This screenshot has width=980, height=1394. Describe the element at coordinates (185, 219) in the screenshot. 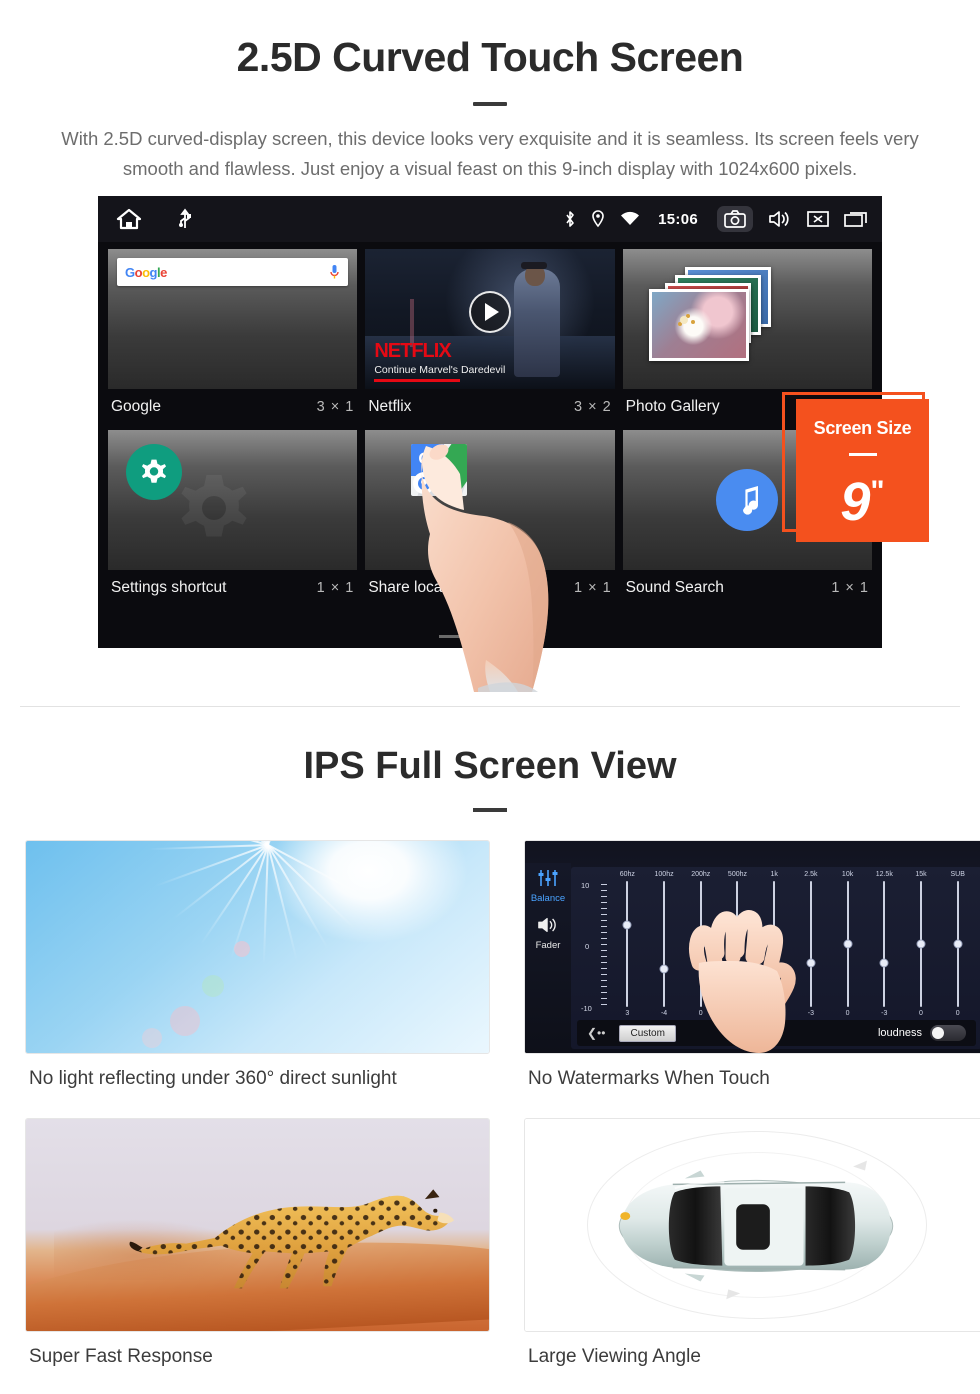

I see `usb-icon` at that location.